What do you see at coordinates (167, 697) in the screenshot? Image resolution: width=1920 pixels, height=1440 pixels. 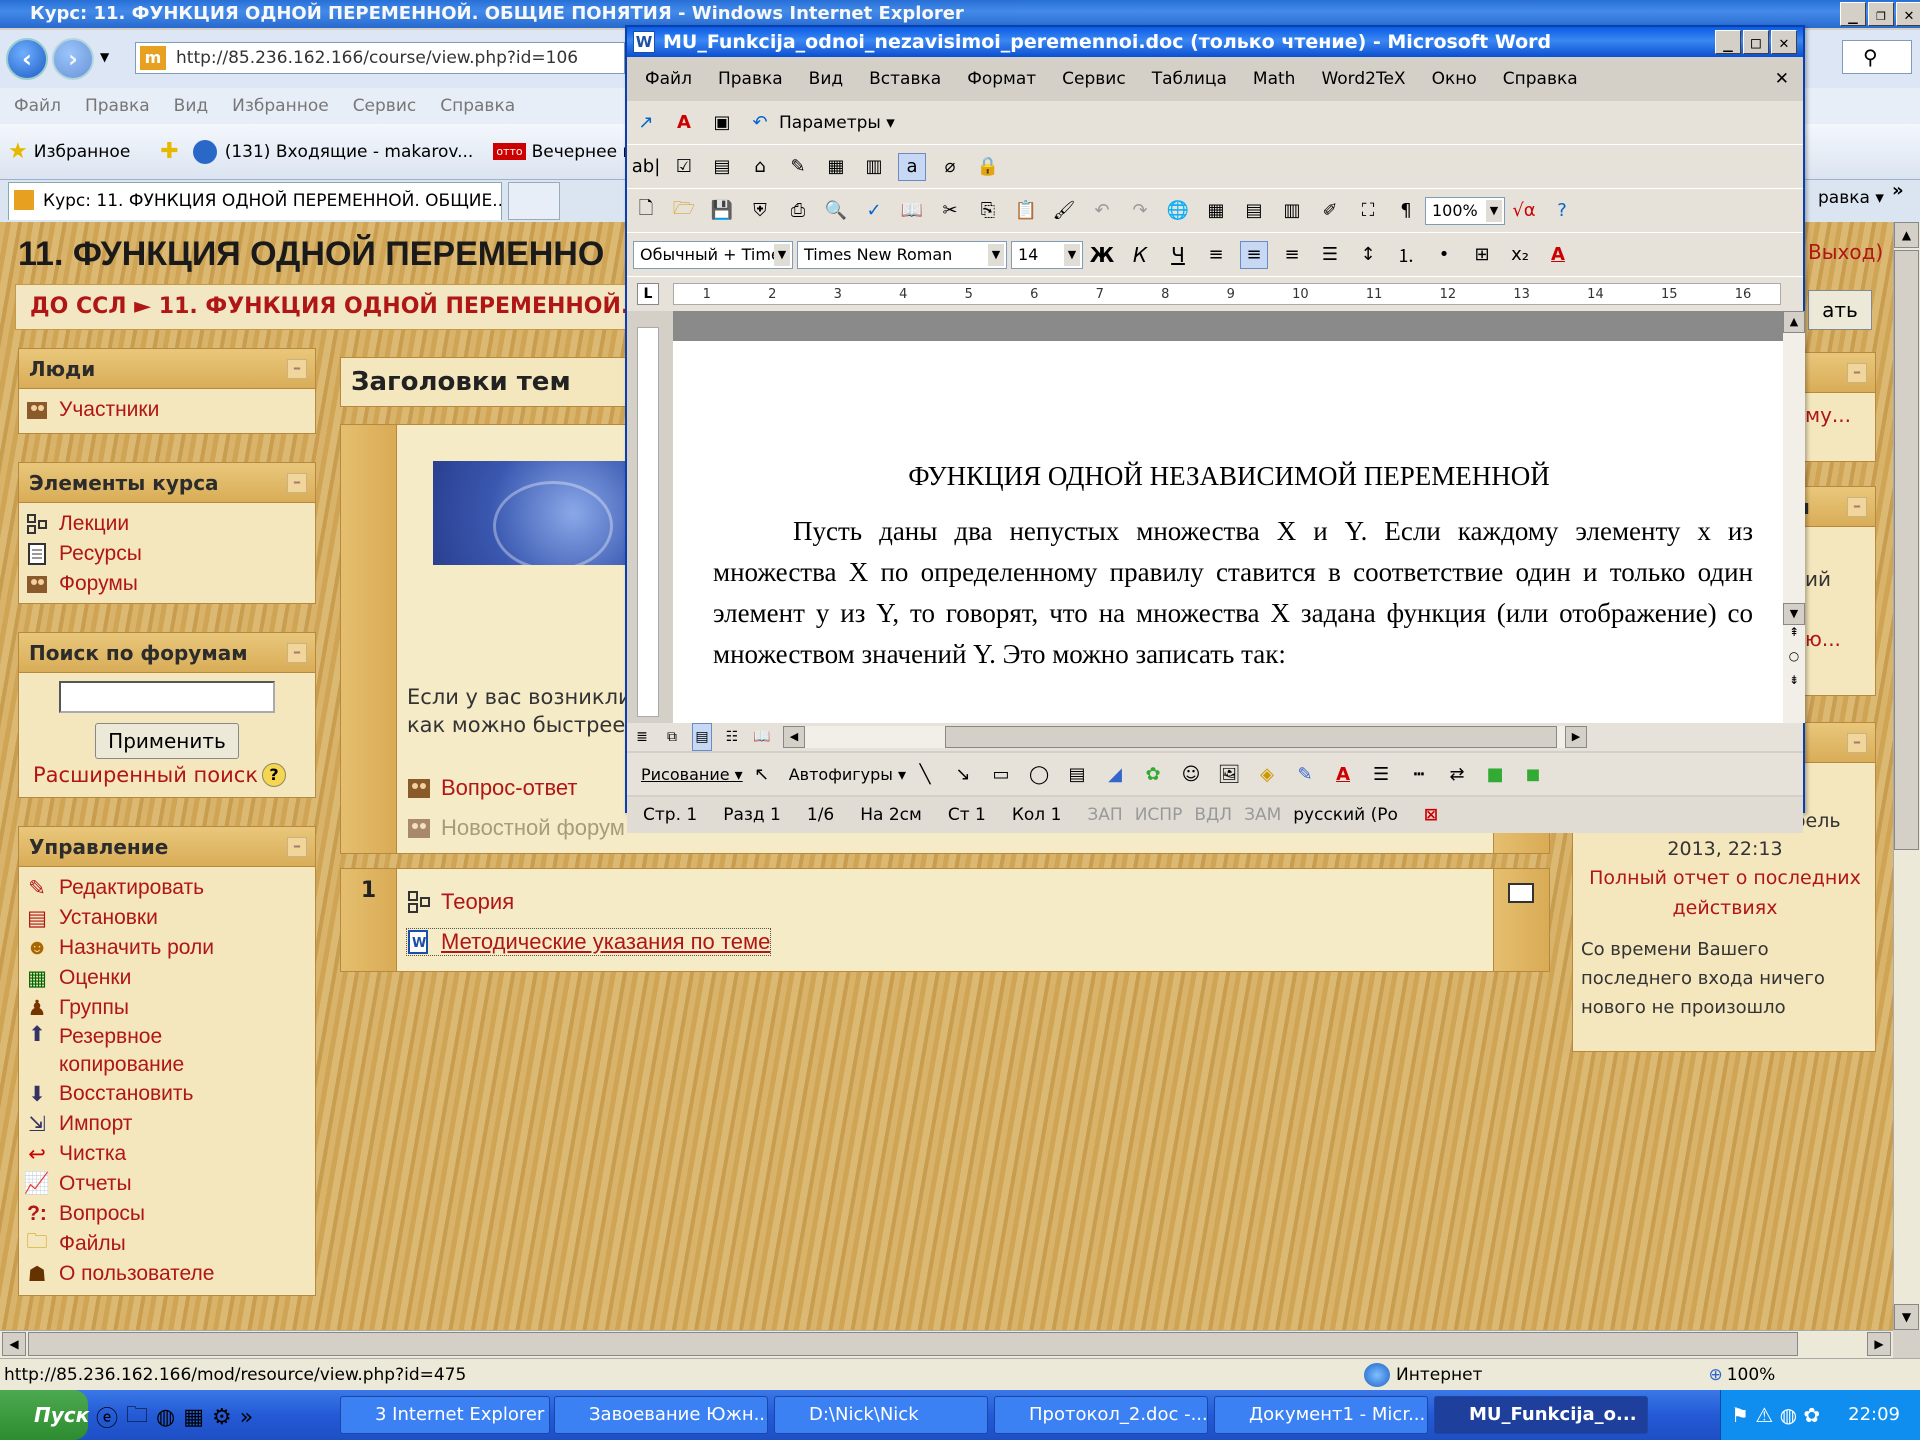 I see `forum-search-input` at bounding box center [167, 697].